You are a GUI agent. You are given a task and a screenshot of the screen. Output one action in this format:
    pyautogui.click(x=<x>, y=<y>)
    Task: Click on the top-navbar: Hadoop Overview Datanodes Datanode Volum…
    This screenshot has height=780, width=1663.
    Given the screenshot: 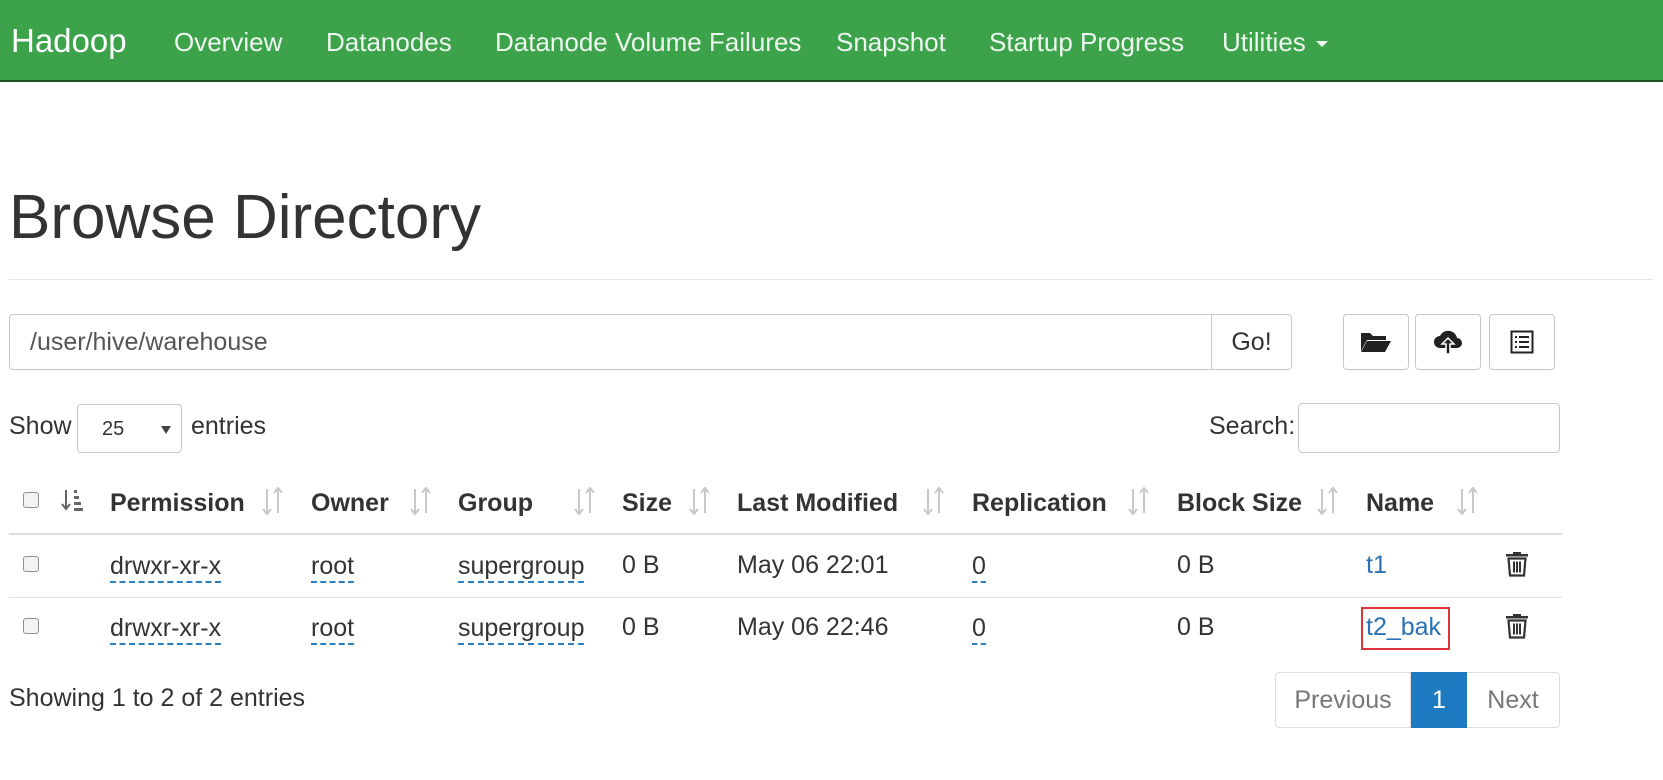 What is the action you would take?
    pyautogui.click(x=831, y=41)
    